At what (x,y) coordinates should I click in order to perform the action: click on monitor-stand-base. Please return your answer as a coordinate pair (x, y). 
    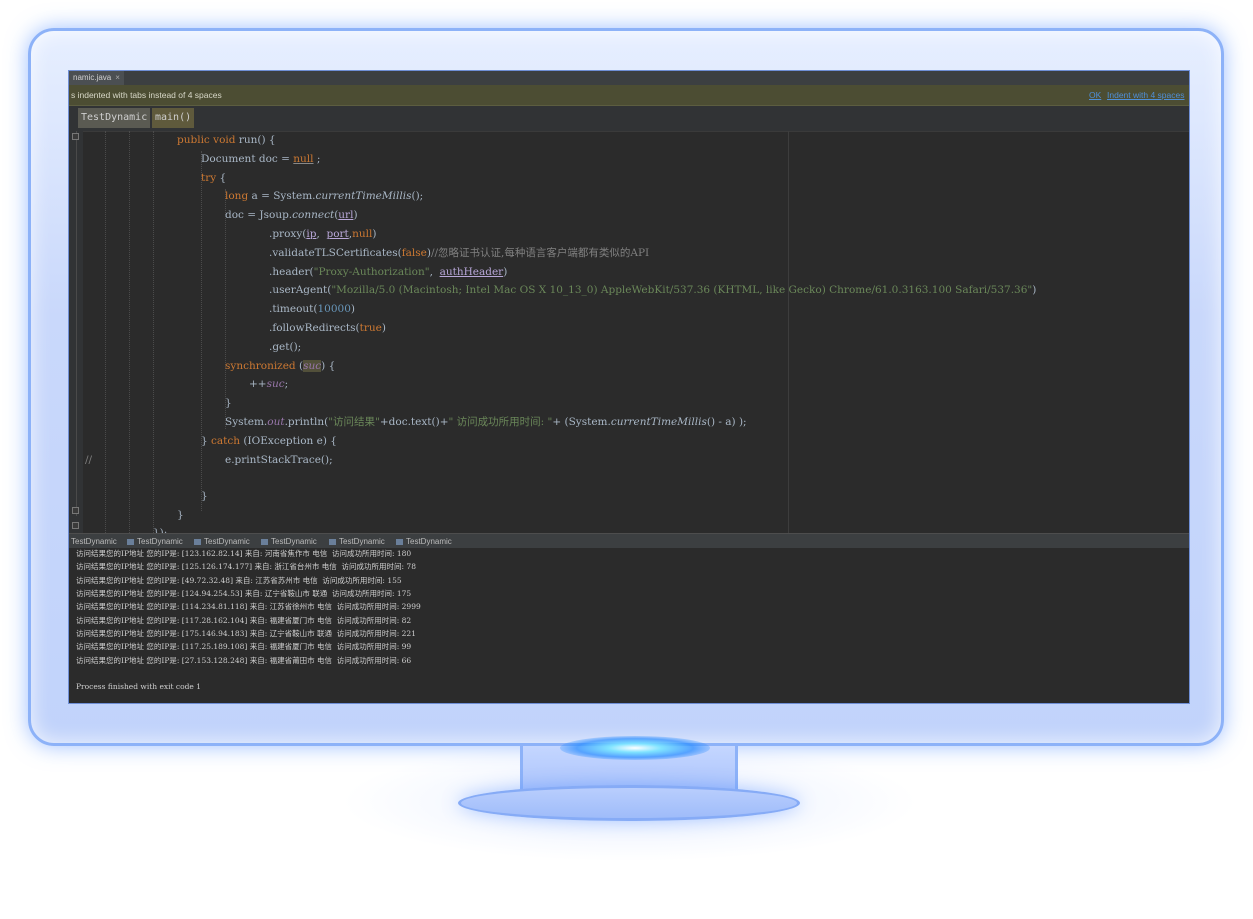
    Looking at the image, I should click on (629, 803).